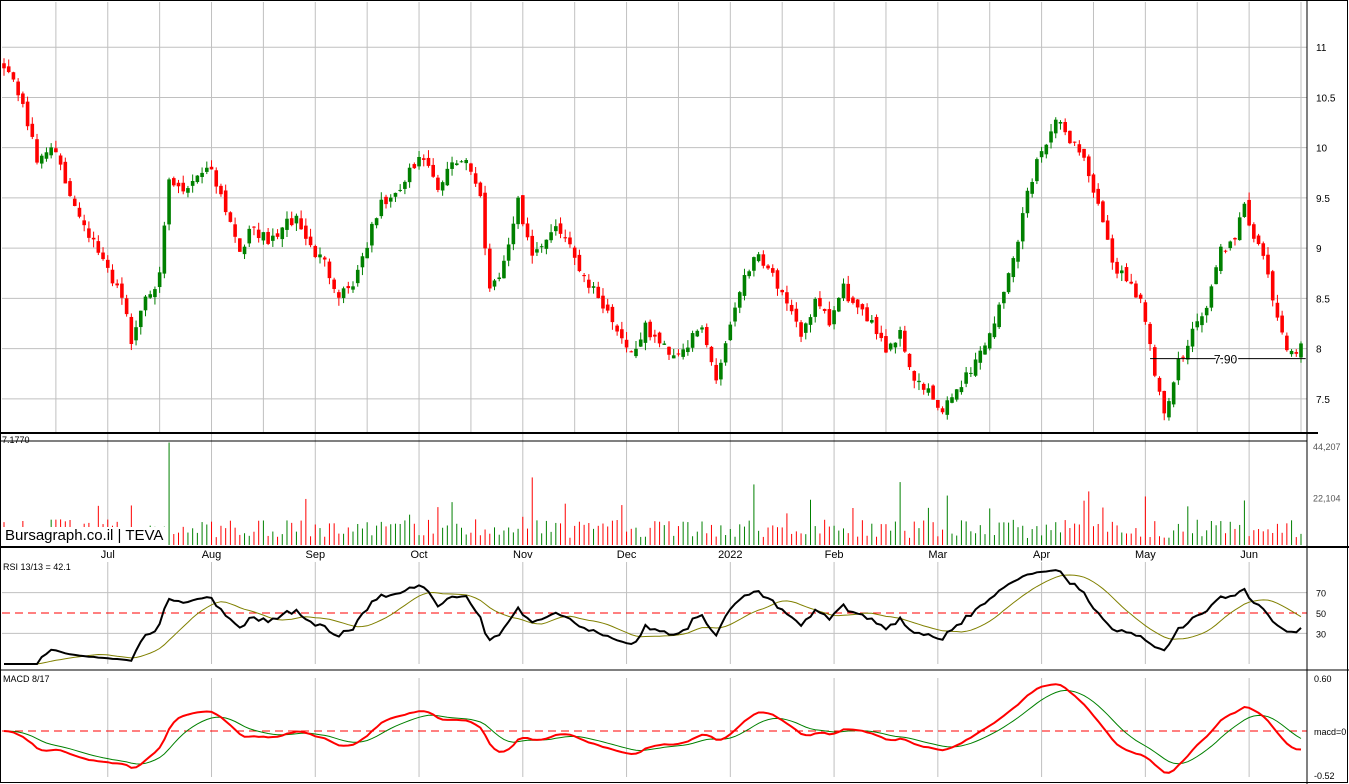 This screenshot has width=1349, height=784. Describe the element at coordinates (84, 536) in the screenshot. I see `site-watermark: Bursagraph.co.il | TEVA` at that location.